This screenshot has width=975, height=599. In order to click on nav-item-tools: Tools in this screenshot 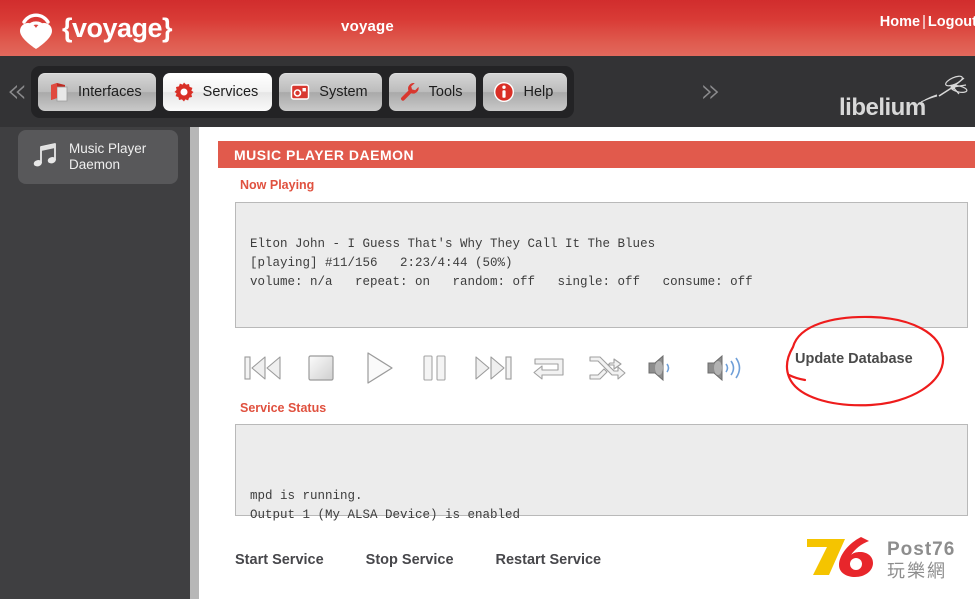, I will do `click(432, 92)`.